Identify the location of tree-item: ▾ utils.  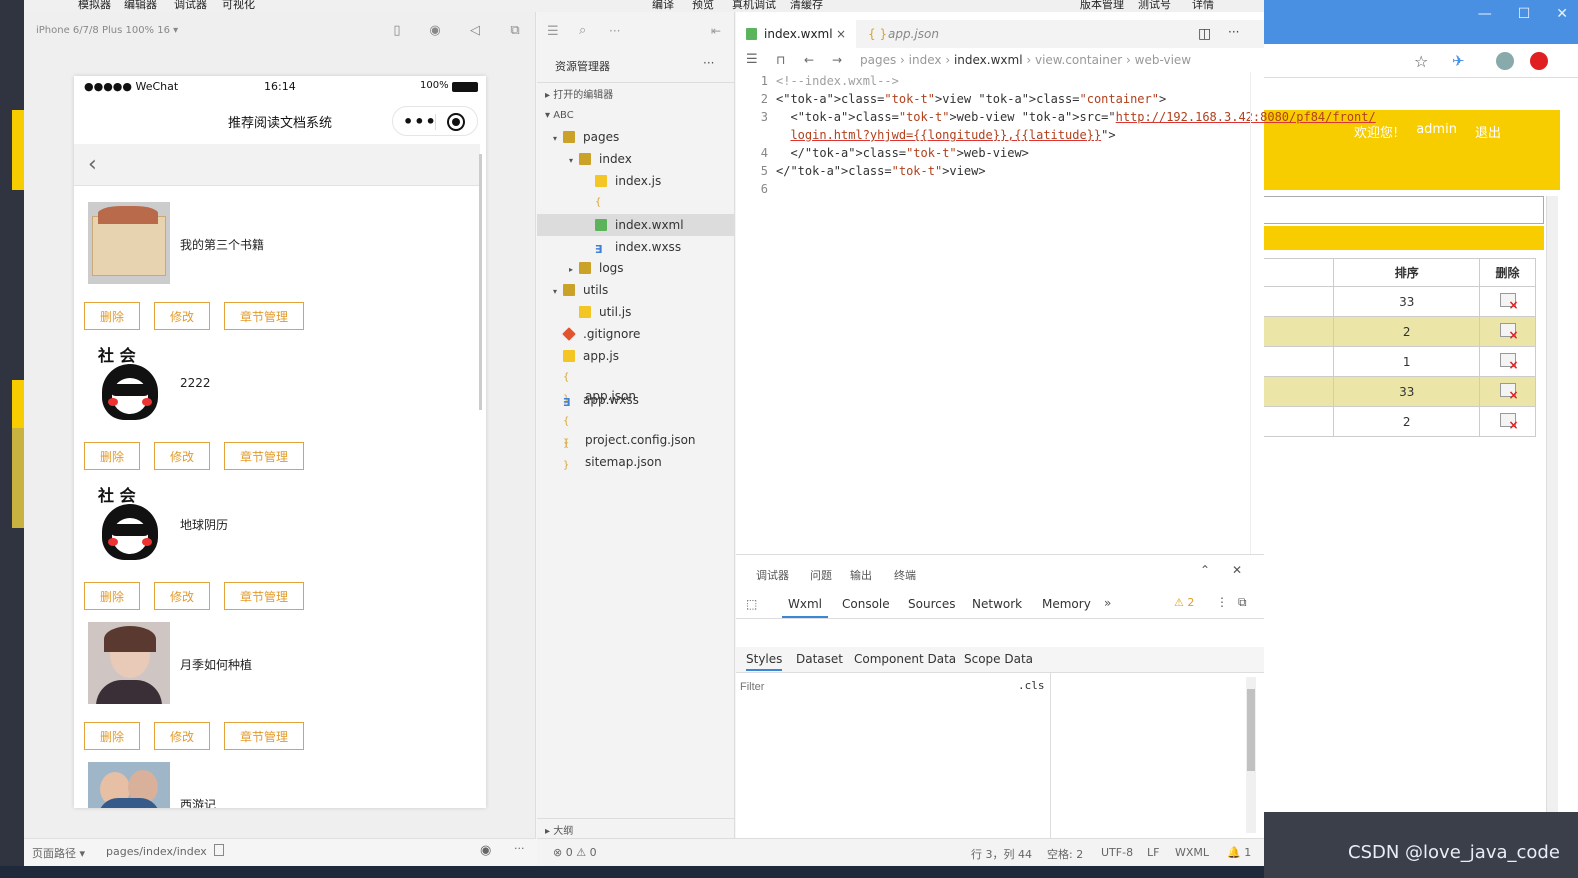
(636, 290).